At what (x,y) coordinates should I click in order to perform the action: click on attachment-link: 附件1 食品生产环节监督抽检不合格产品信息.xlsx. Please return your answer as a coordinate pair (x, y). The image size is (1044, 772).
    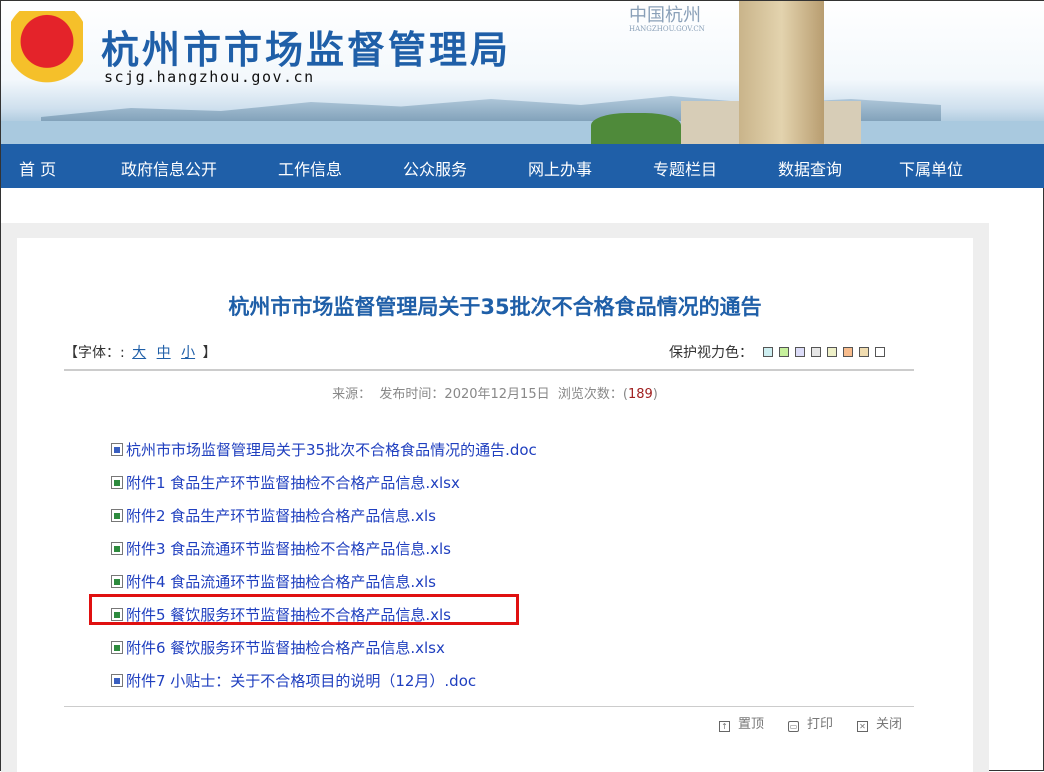
    Looking at the image, I should click on (324, 482).